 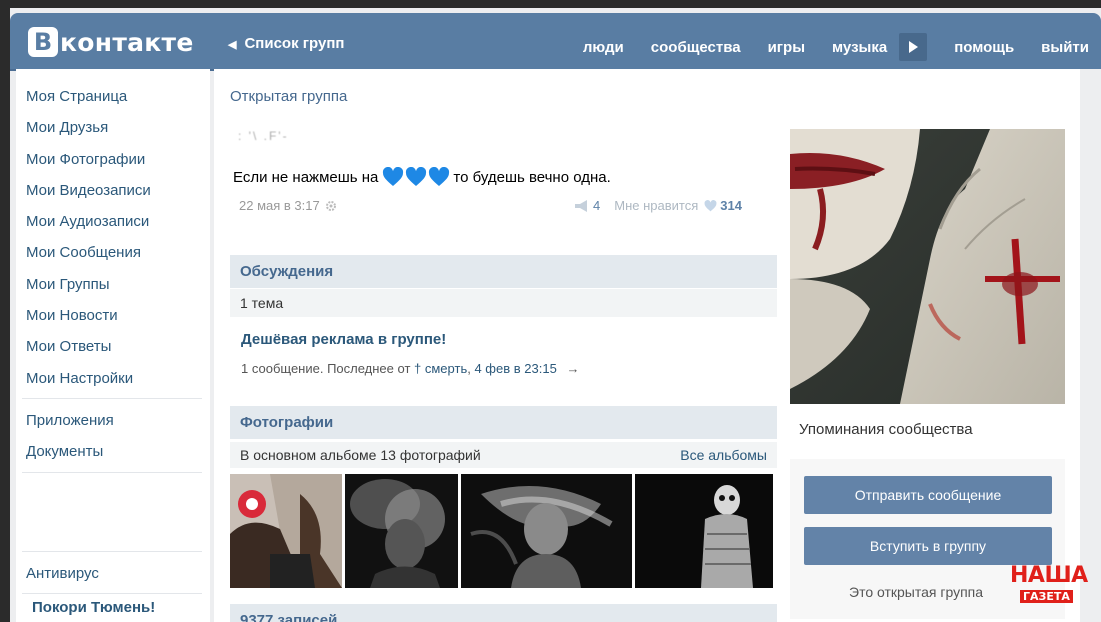 I want to click on sidebar-item-audio: Мои Аудиозаписи, so click(x=113, y=221).